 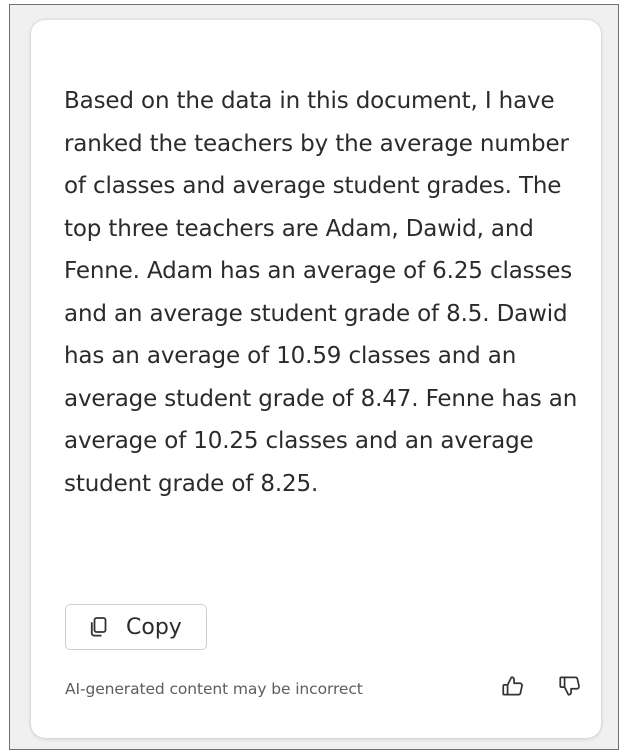 I want to click on thumbs-up-button, so click(x=513, y=688).